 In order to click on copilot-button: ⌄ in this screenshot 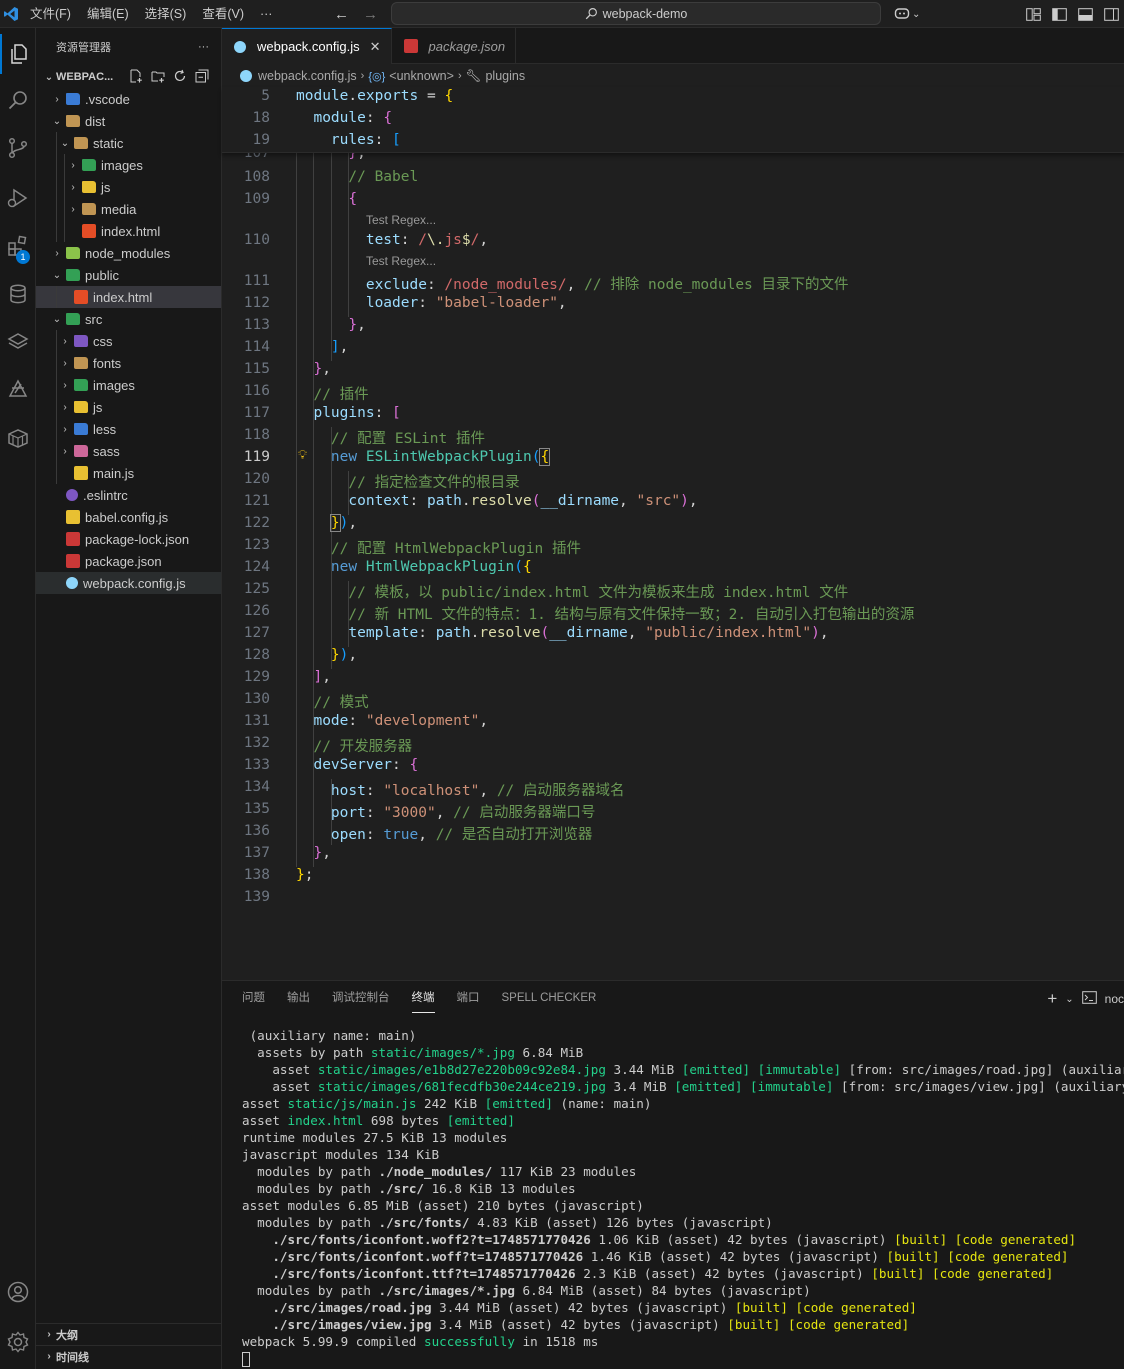, I will do `click(907, 14)`.